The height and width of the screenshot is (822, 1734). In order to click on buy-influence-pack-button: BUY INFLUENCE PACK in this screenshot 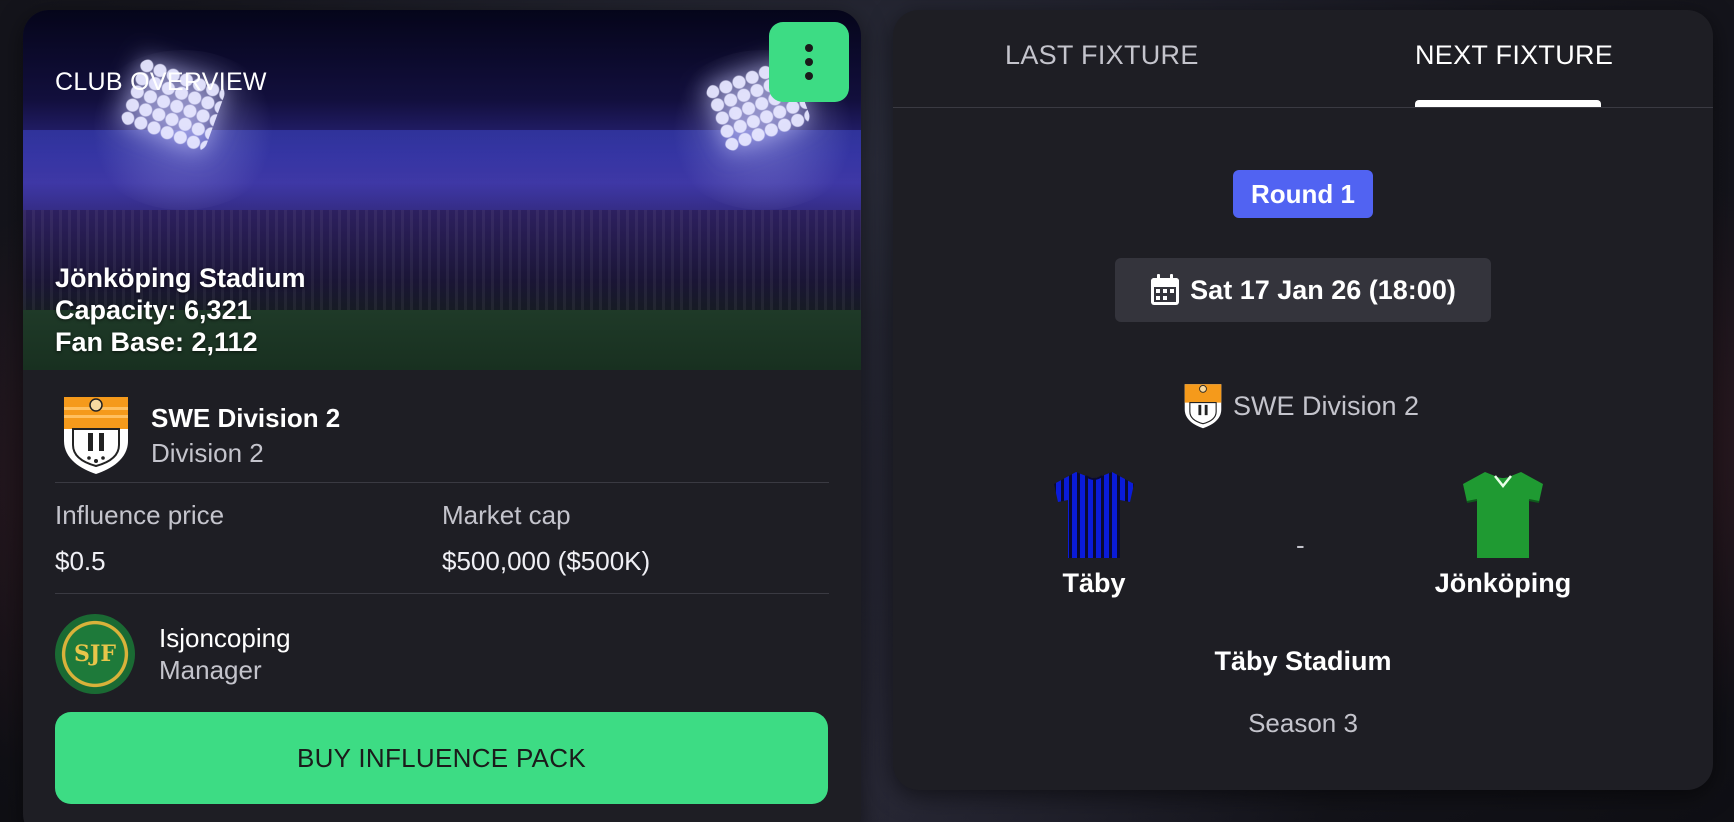, I will do `click(441, 758)`.